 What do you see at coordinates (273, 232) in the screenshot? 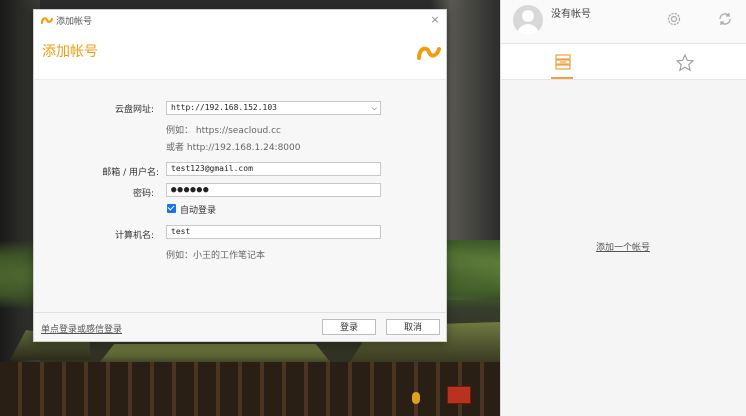
I see `computer-name-field: test` at bounding box center [273, 232].